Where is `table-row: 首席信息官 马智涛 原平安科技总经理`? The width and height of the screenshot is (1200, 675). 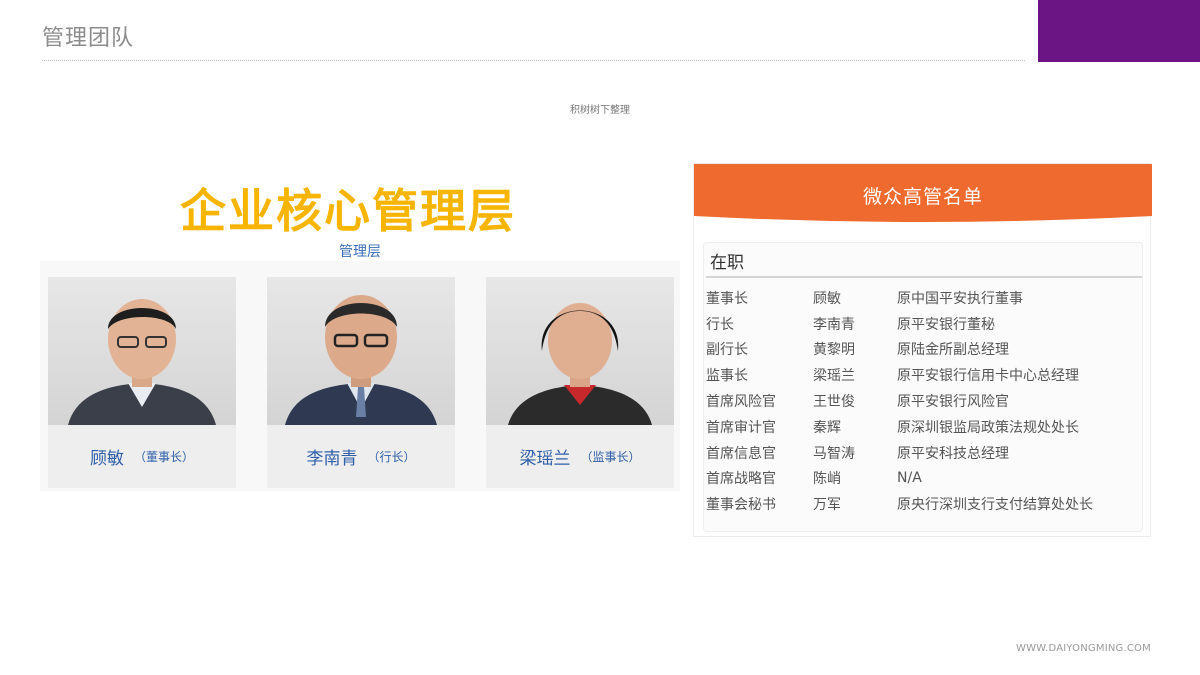 table-row: 首席信息官 马智涛 原平安科技总经理 is located at coordinates (921, 453).